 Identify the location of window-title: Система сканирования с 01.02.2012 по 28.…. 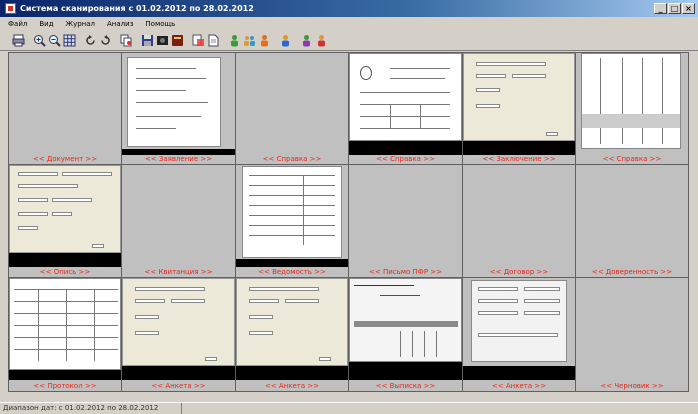
(137, 8).